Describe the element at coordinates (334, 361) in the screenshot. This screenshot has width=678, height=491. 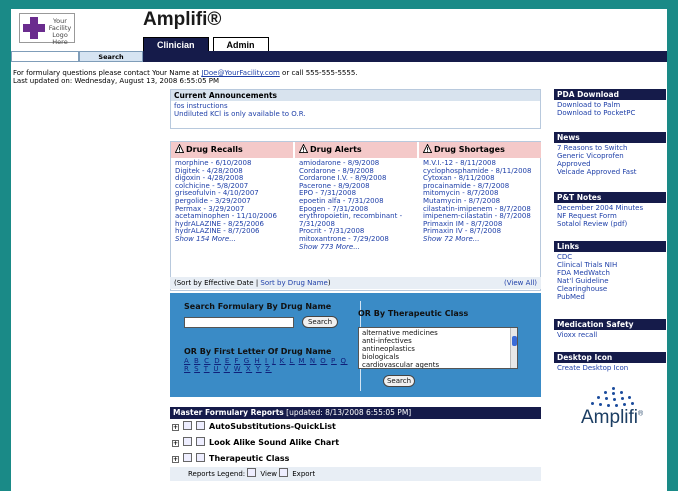
I see `letter-link: P` at that location.